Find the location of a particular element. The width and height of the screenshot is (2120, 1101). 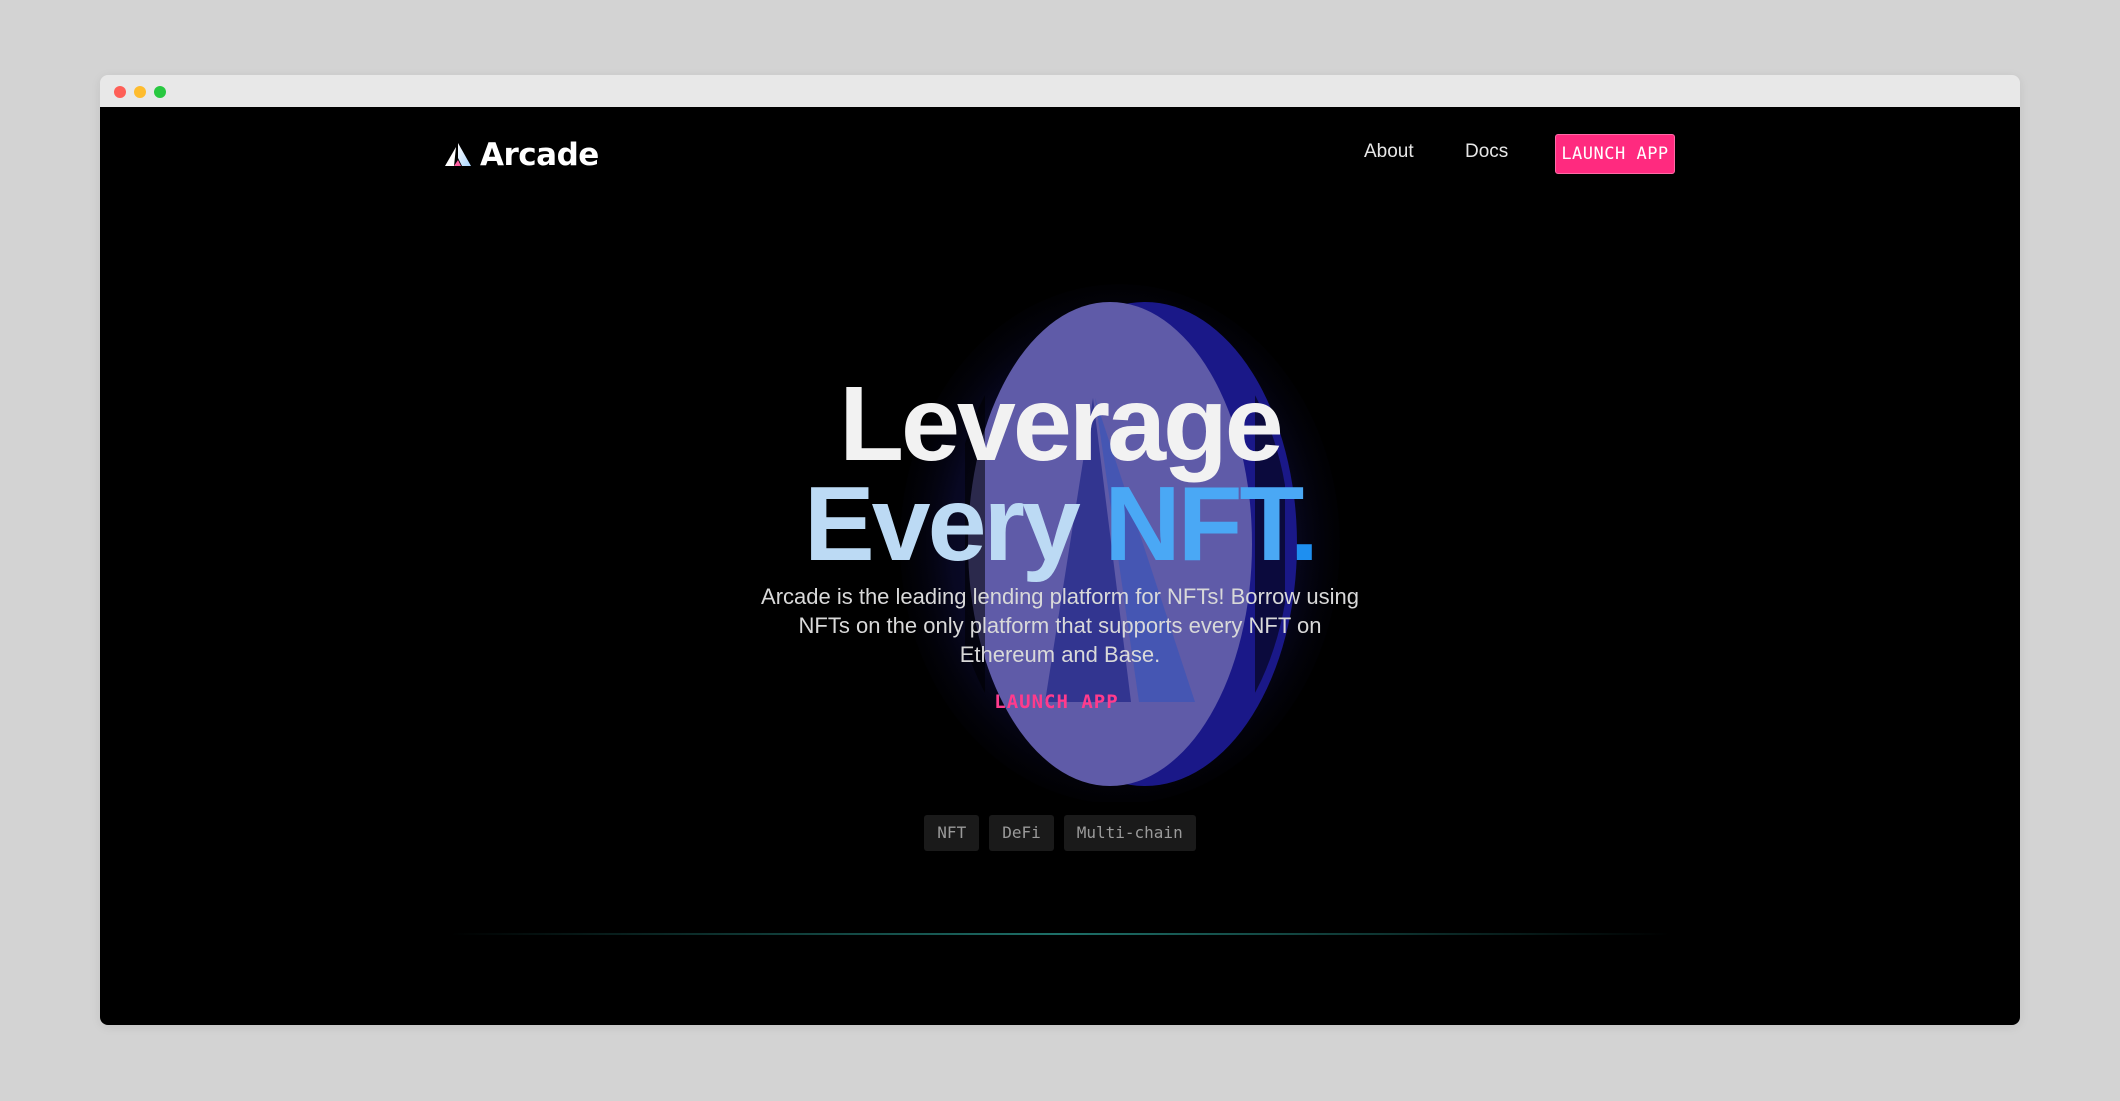

hero-title-every: Every is located at coordinates (942, 524).